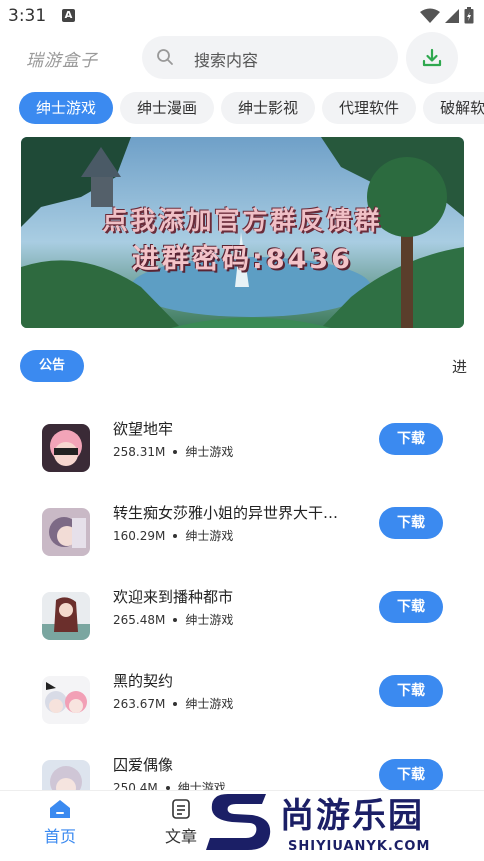 This screenshot has height=861, width=484. I want to click on watermark-text: 尚游乐园, so click(352, 816).